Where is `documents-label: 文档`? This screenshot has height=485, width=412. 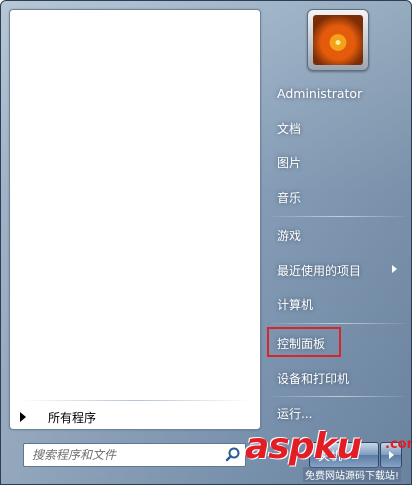
documents-label: 文档 is located at coordinates (289, 128).